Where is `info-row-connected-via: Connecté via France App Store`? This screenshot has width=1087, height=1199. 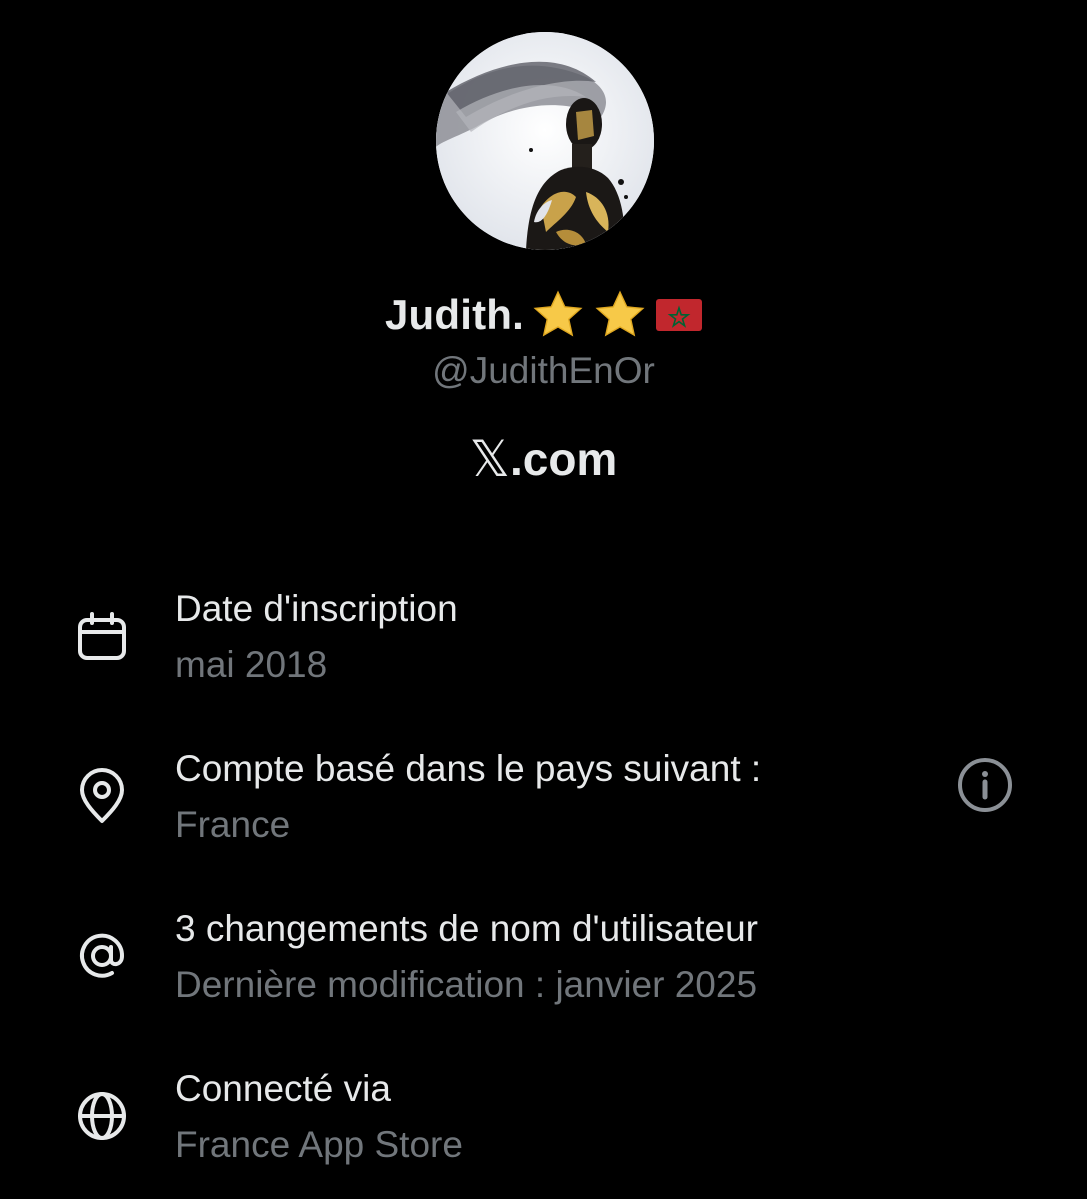 info-row-connected-via: Connecté via France App Store is located at coordinates (543, 1128).